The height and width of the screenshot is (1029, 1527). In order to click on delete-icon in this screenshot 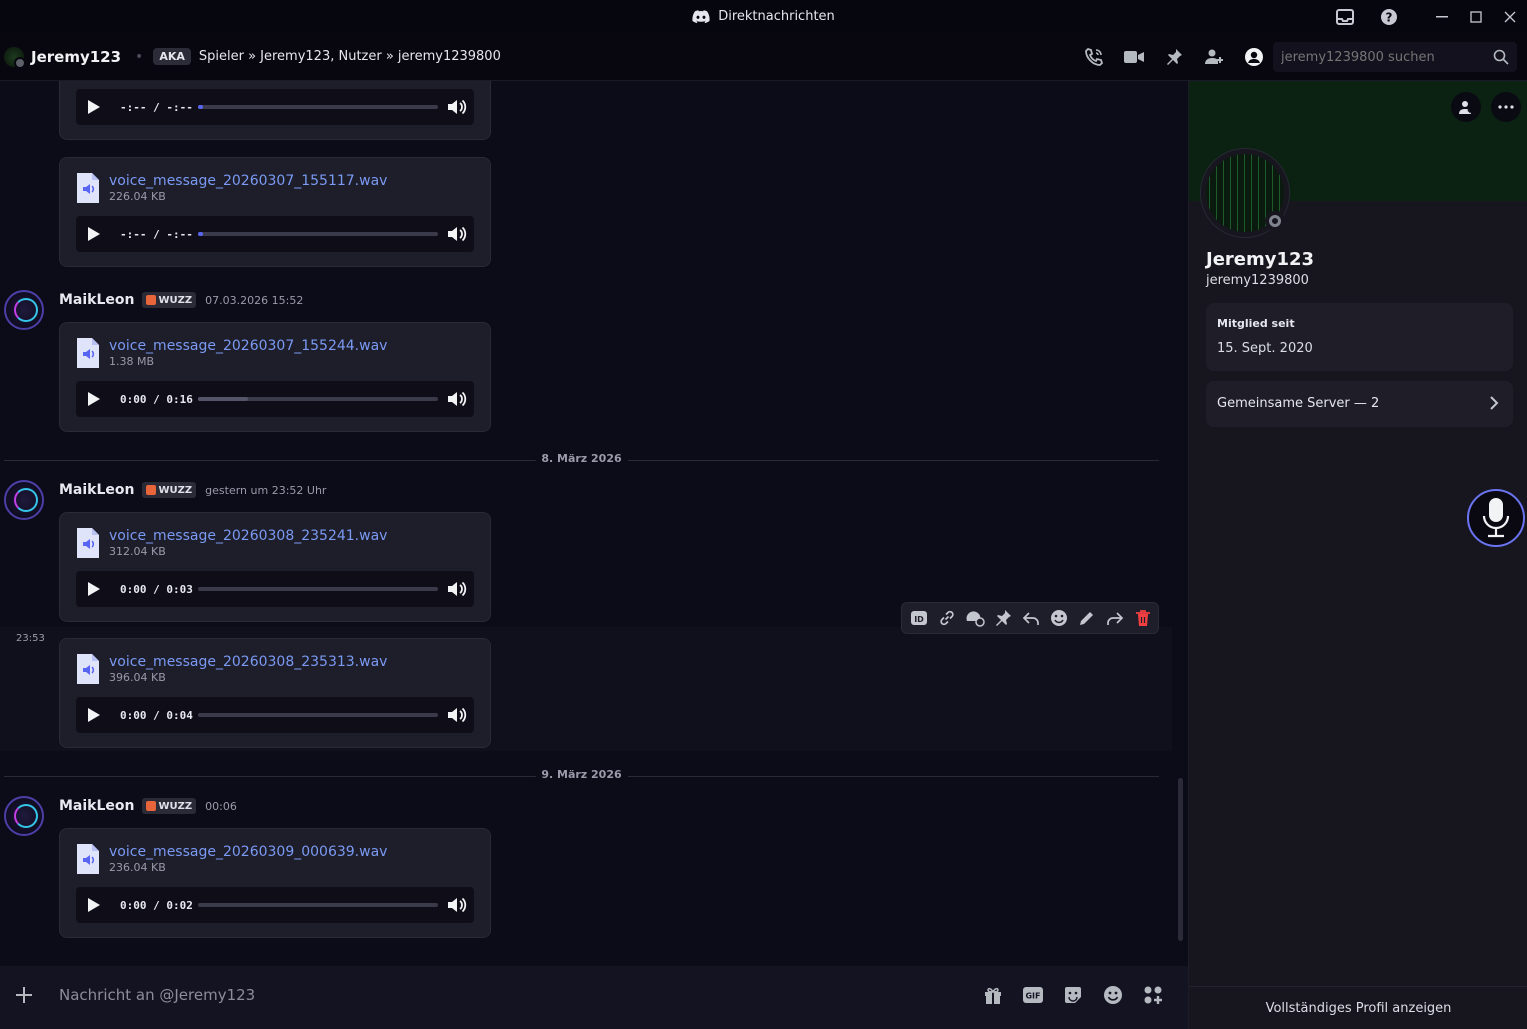, I will do `click(1143, 618)`.